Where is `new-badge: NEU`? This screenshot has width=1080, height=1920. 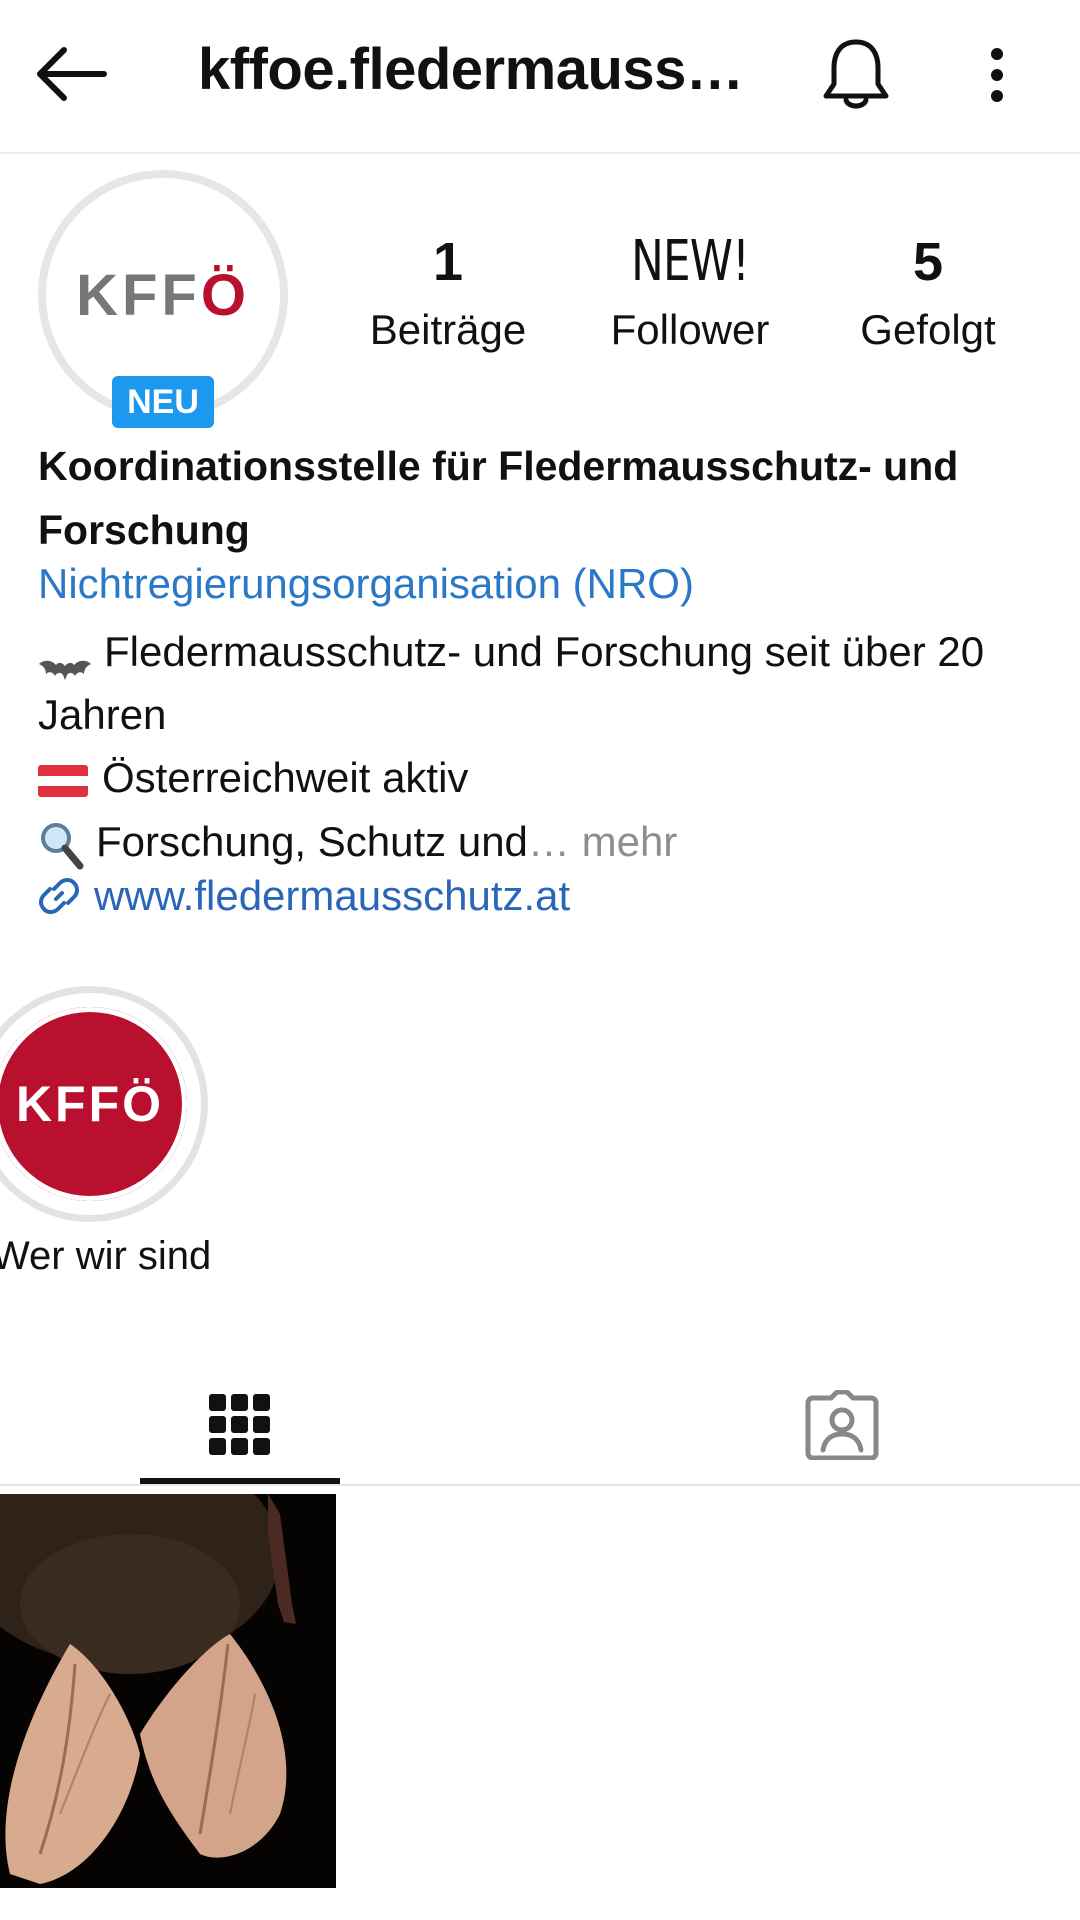
new-badge: NEU is located at coordinates (163, 402).